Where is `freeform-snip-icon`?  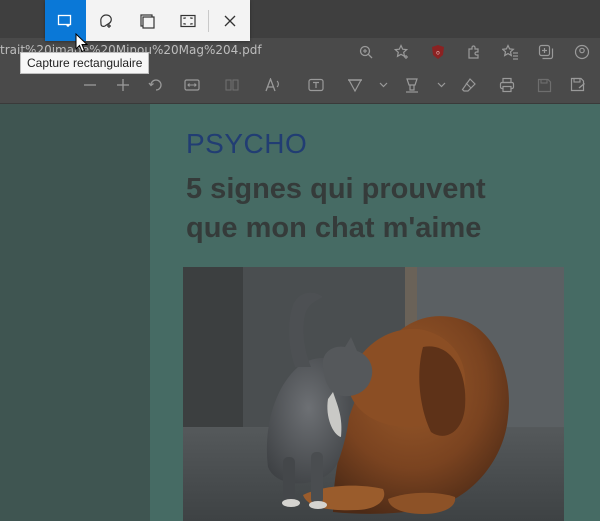 freeform-snip-icon is located at coordinates (106, 20).